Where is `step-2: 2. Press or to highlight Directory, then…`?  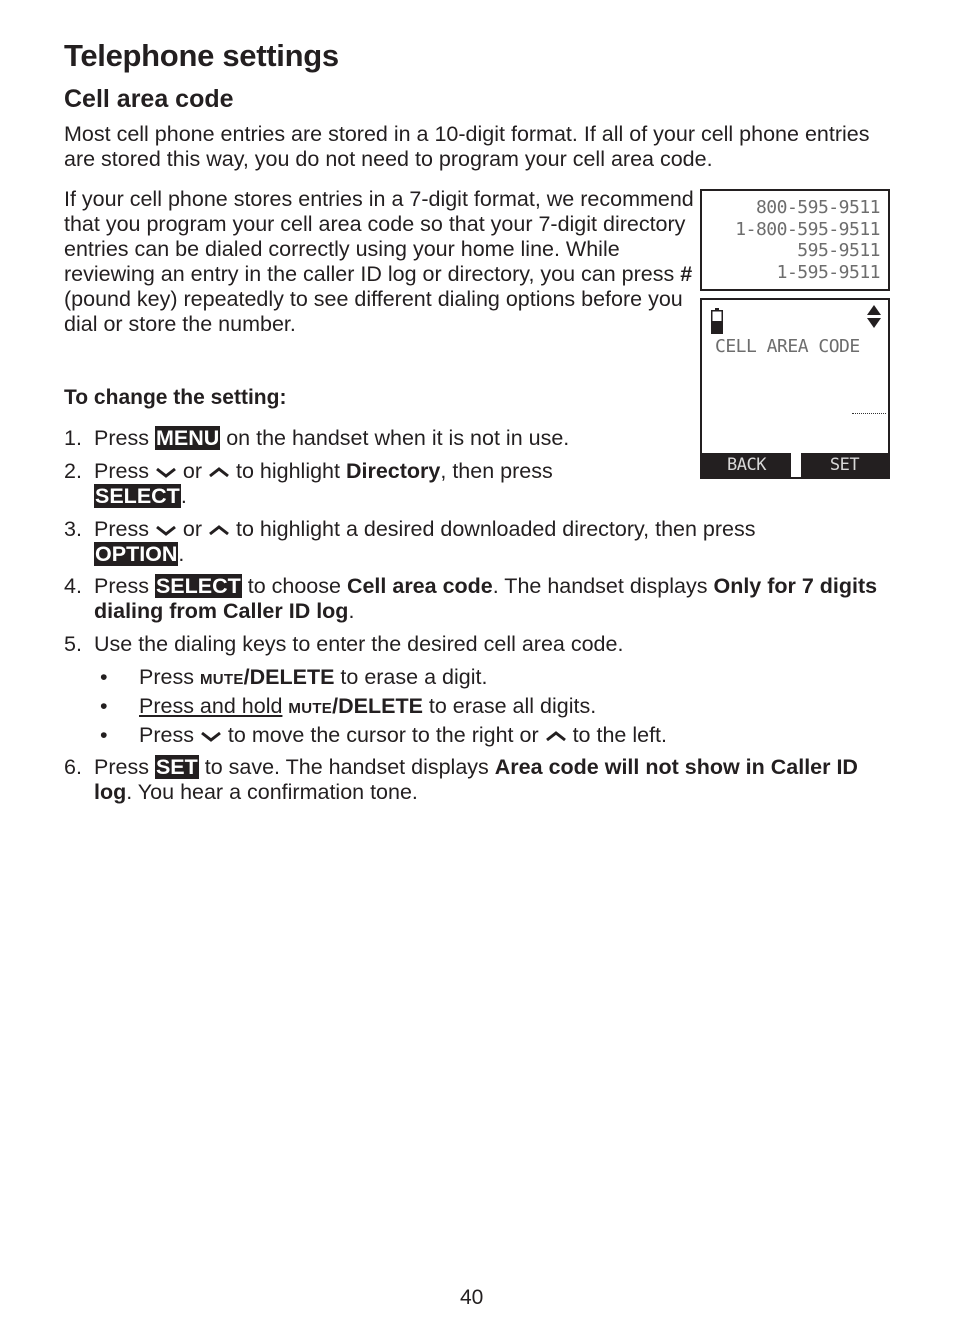
step-2: 2. Press or to highlight Directory, then… is located at coordinates (344, 484).